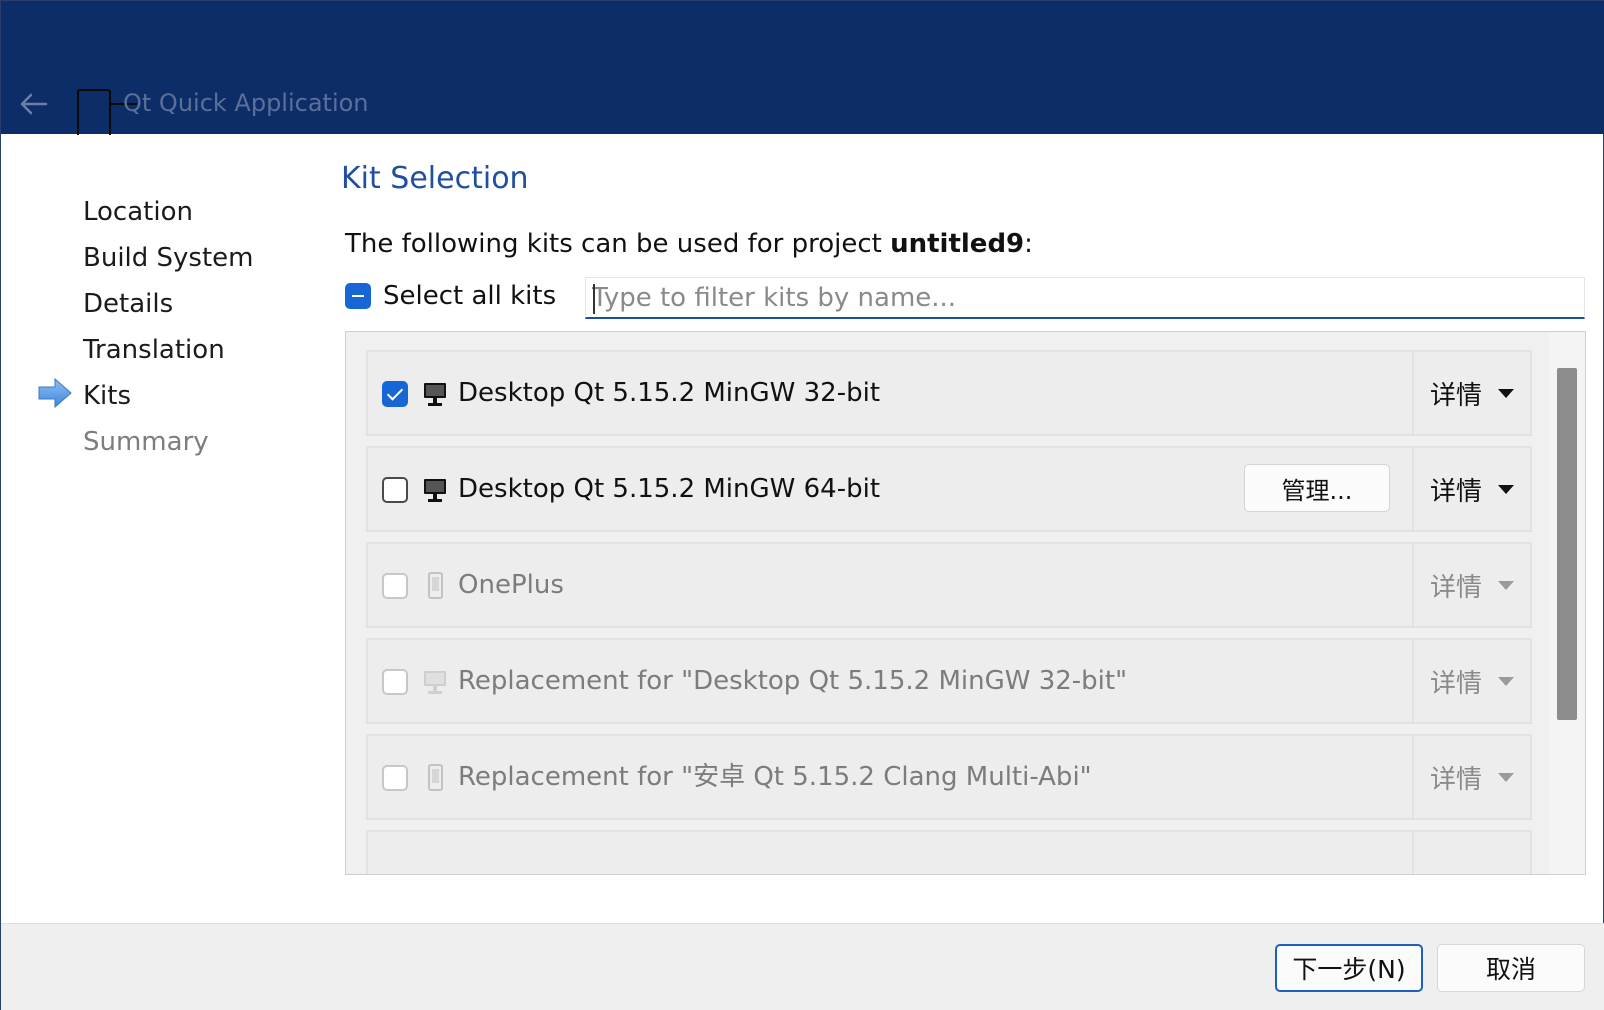 This screenshot has height=1010, width=1604. I want to click on select-all-kits-checkbox: Select all kits, so click(450, 296).